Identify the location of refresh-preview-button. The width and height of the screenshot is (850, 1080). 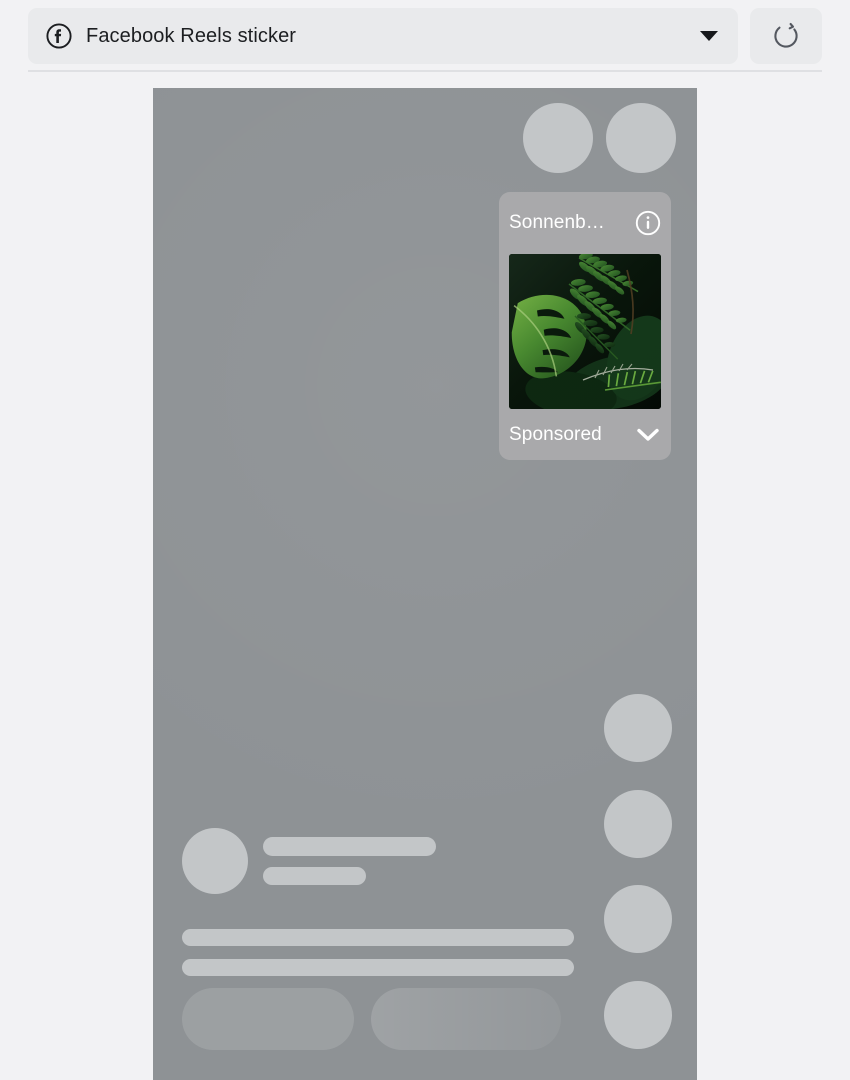
(786, 36).